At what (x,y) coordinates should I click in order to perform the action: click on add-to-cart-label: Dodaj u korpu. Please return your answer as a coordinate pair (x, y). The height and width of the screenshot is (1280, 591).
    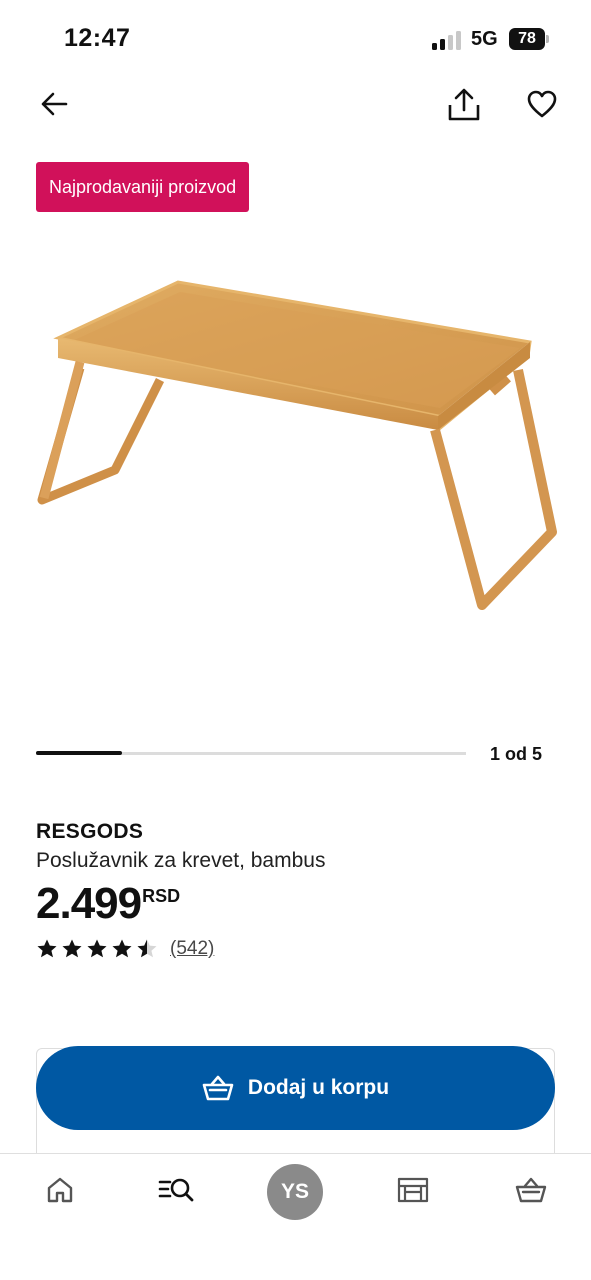
    Looking at the image, I should click on (318, 1087).